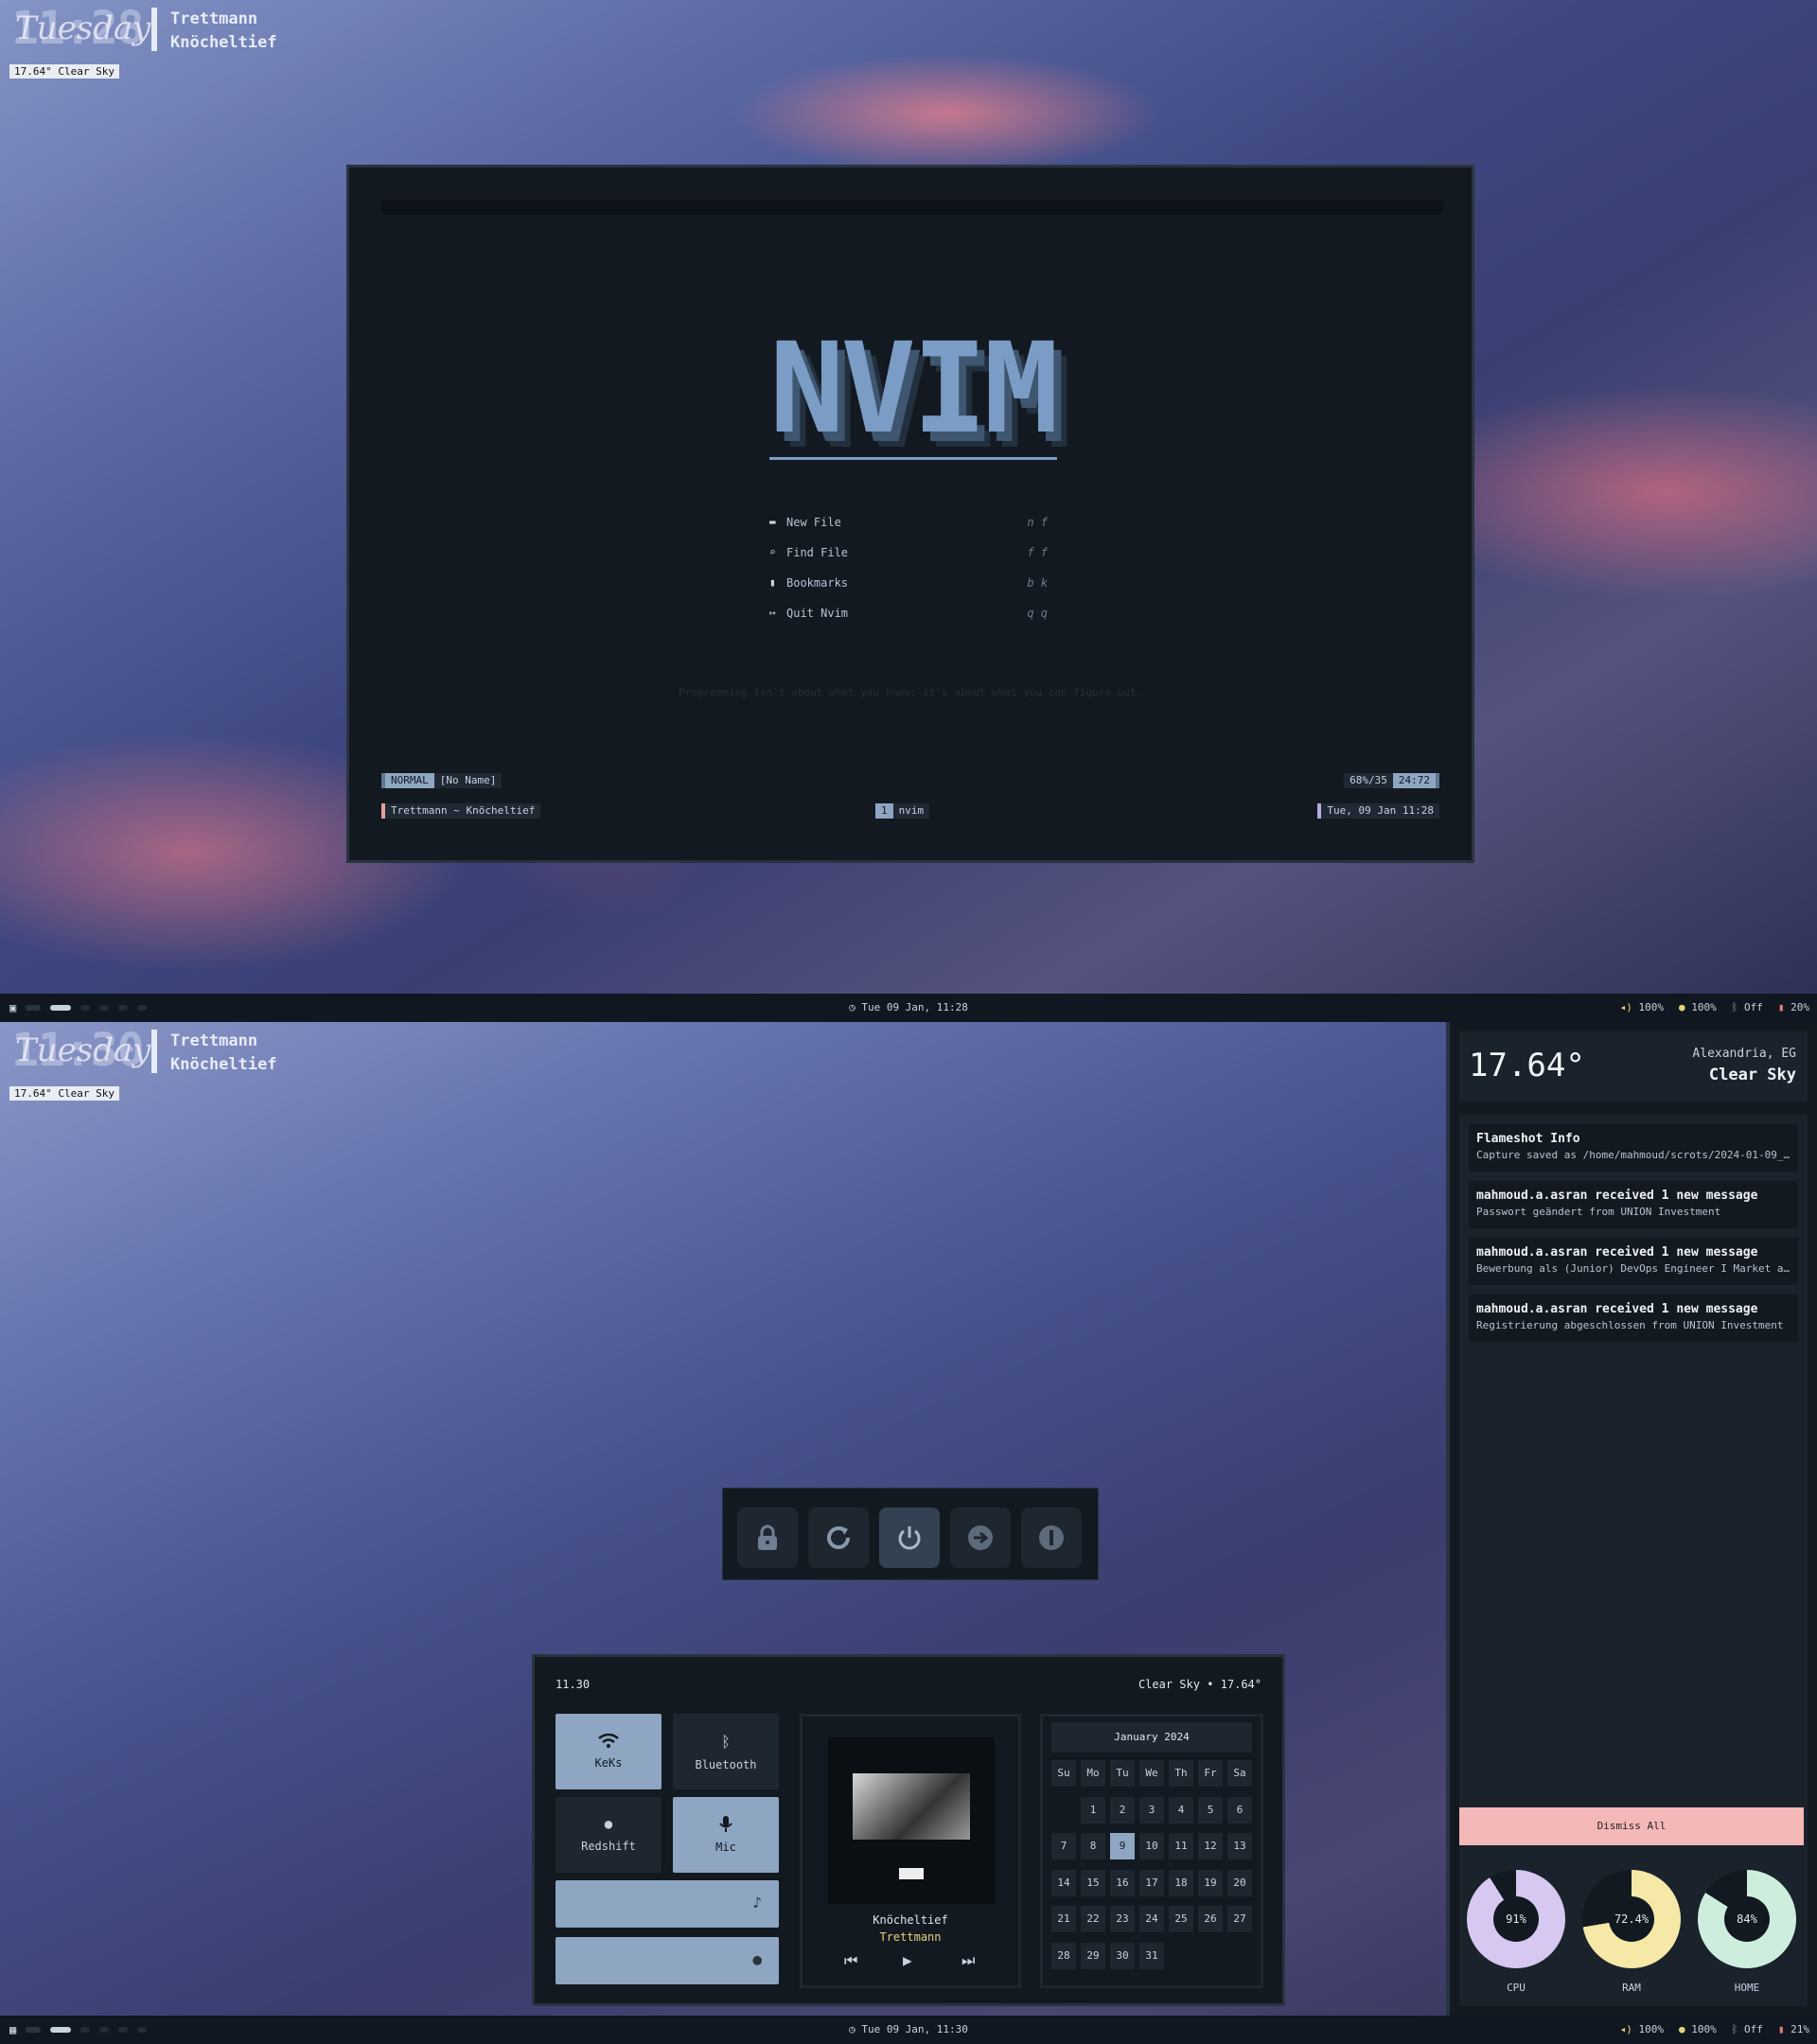 The height and width of the screenshot is (2044, 1817). I want to click on calendar-day: 18, so click(1181, 1882).